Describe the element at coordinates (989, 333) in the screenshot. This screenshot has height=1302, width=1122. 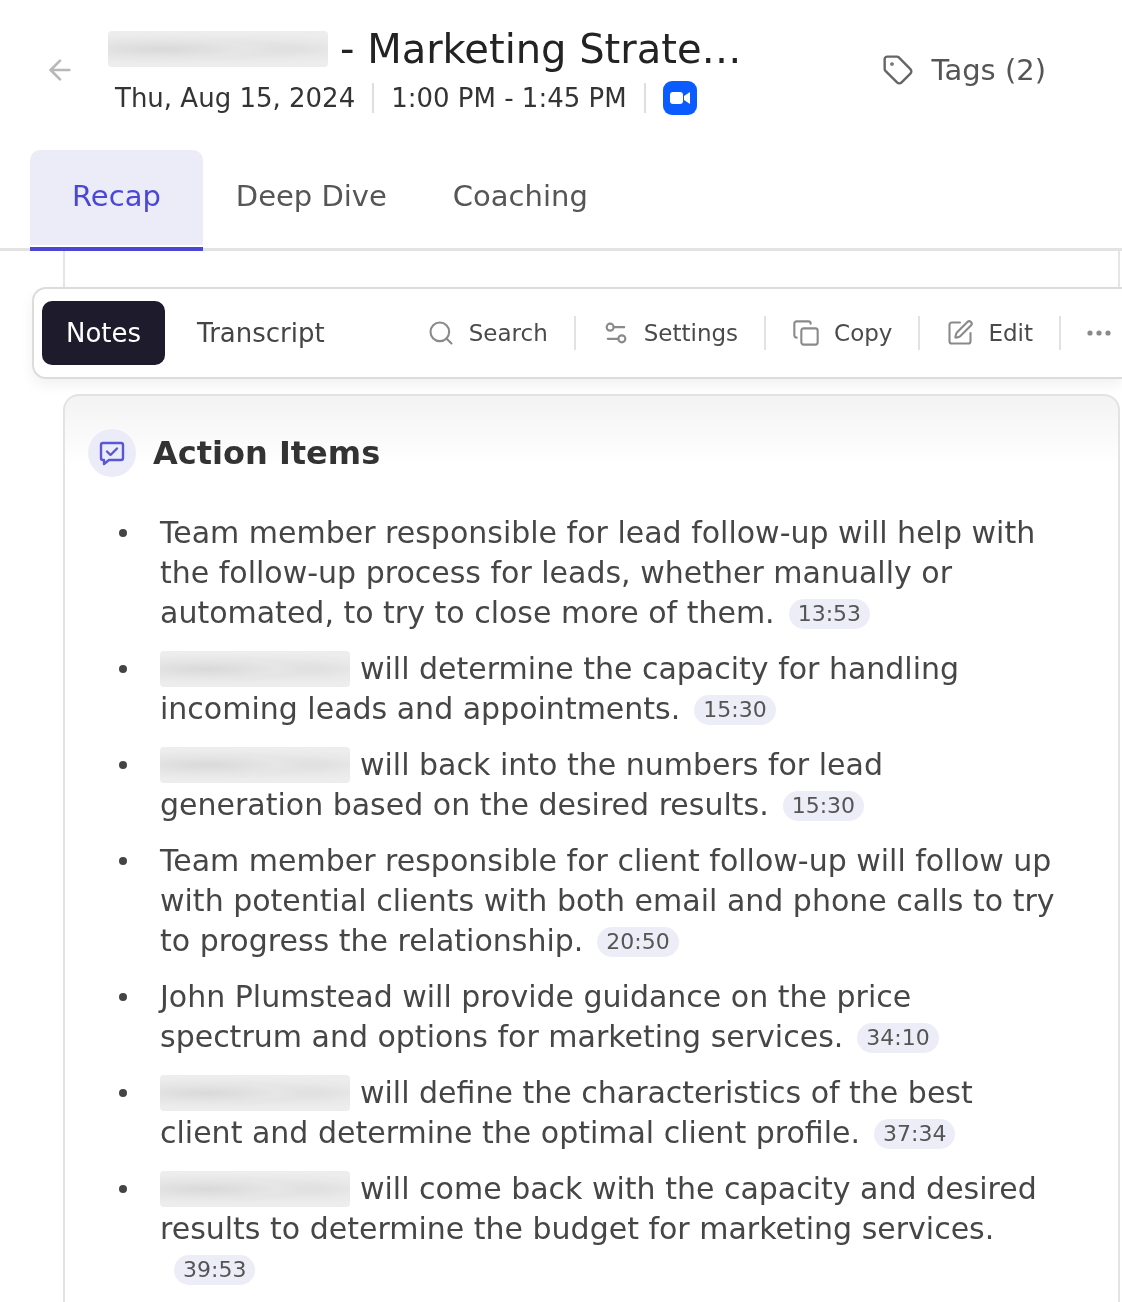
I see `edit-button: Edit` at that location.